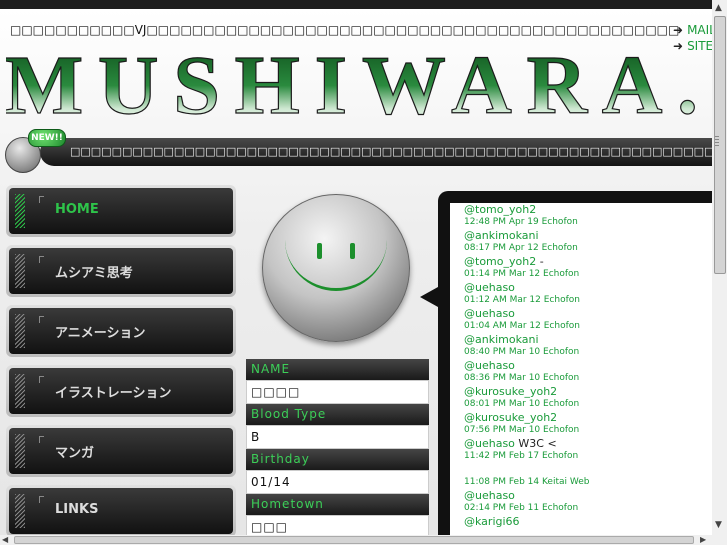 This screenshot has width=727, height=545. I want to click on tweet-item: 11:08 PM Feb 14 Keitai Web, so click(581, 476).